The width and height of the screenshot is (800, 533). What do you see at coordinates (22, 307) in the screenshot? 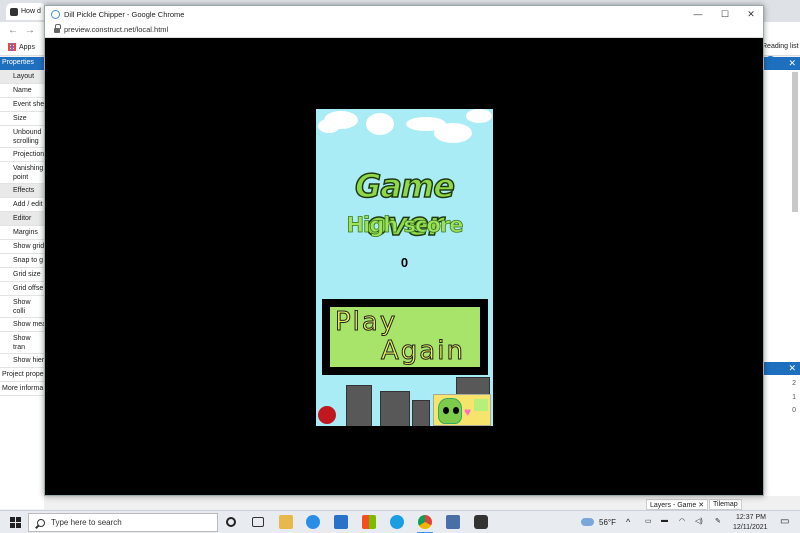
I see `property-row: Show colli polygons` at bounding box center [22, 307].